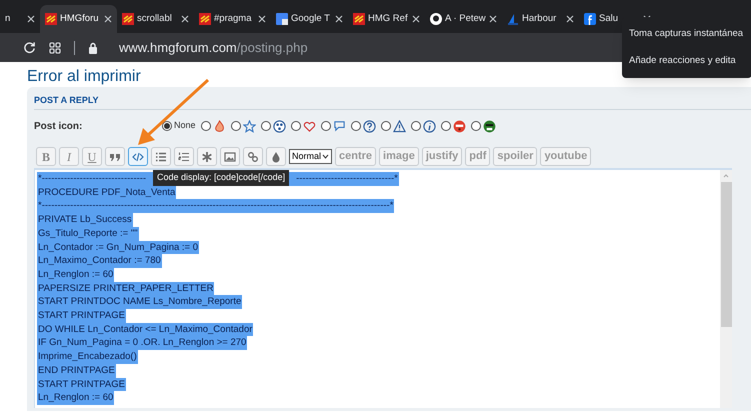  What do you see at coordinates (369, 126) in the screenshot?
I see `question-icon` at bounding box center [369, 126].